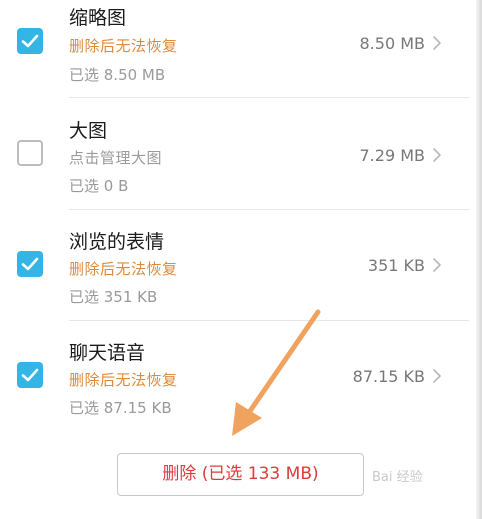 The height and width of the screenshot is (519, 482). I want to click on delete-button: 删除 (已选 133 MB), so click(240, 474).